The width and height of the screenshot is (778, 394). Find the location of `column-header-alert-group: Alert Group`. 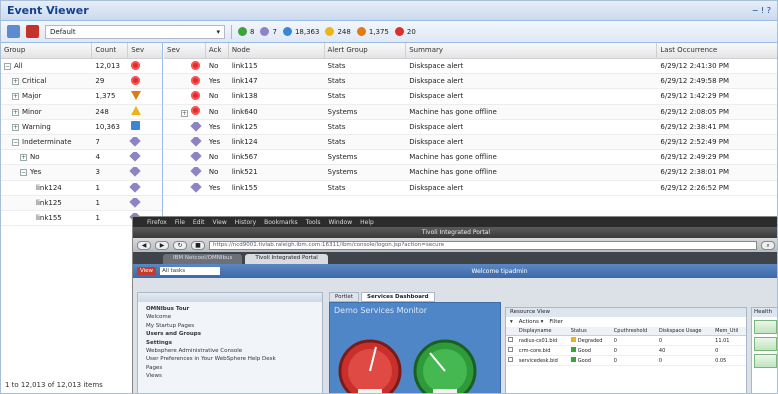

column-header-alert-group: Alert Group is located at coordinates (366, 50).